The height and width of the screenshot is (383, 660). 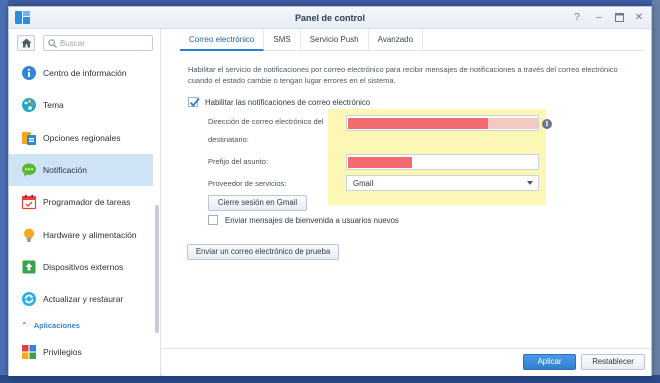 What do you see at coordinates (363, 183) in the screenshot?
I see `service-provider-value: Gmail` at bounding box center [363, 183].